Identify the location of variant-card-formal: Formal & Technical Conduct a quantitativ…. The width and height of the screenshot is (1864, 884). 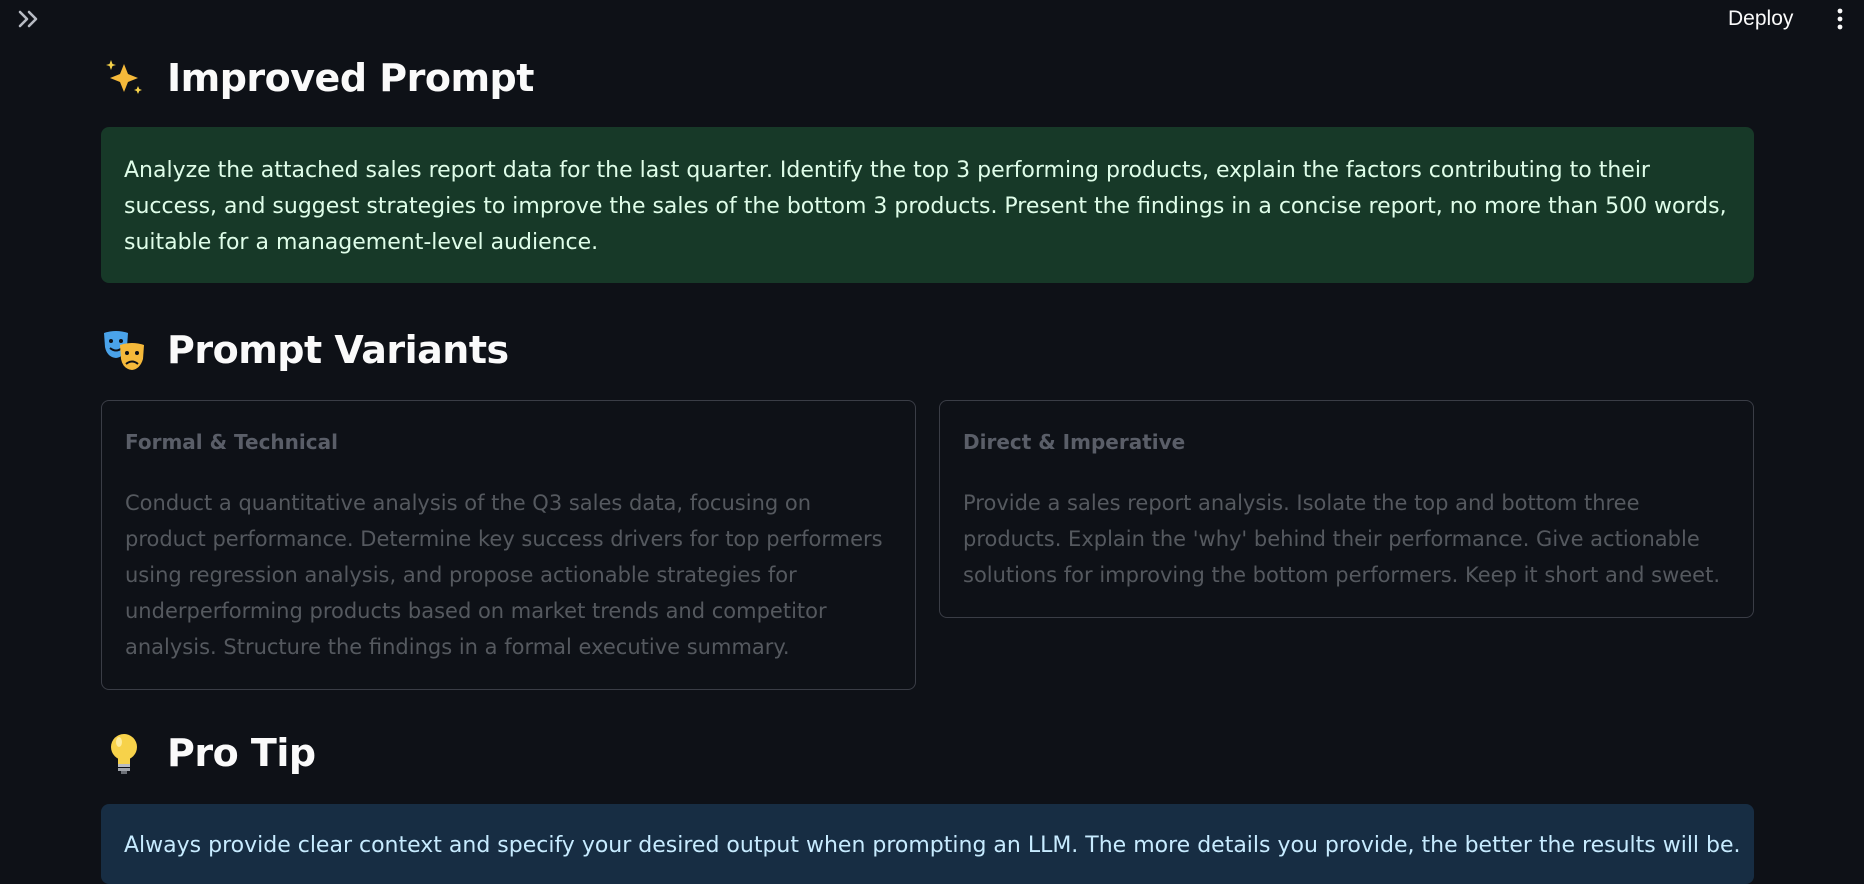
(508, 545).